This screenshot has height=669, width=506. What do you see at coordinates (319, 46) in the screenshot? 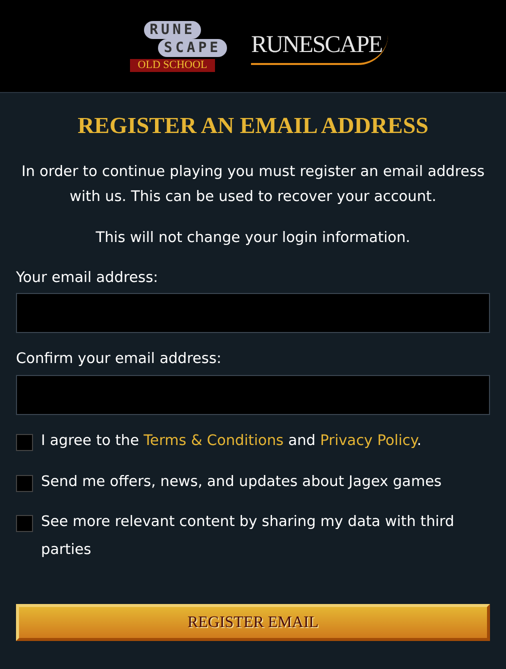
I see `runescape-logo: RUNESCAPE` at bounding box center [319, 46].